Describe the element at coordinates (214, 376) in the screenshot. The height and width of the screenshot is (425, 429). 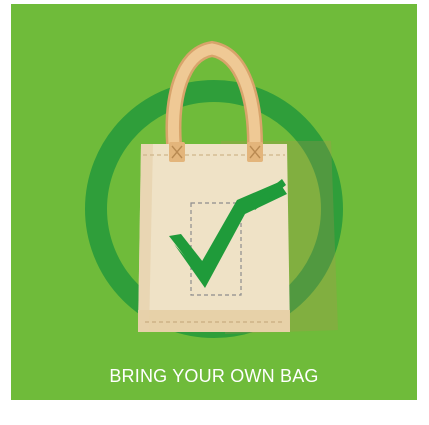
I see `poster-caption: BRING YOUR OWN BAG` at that location.